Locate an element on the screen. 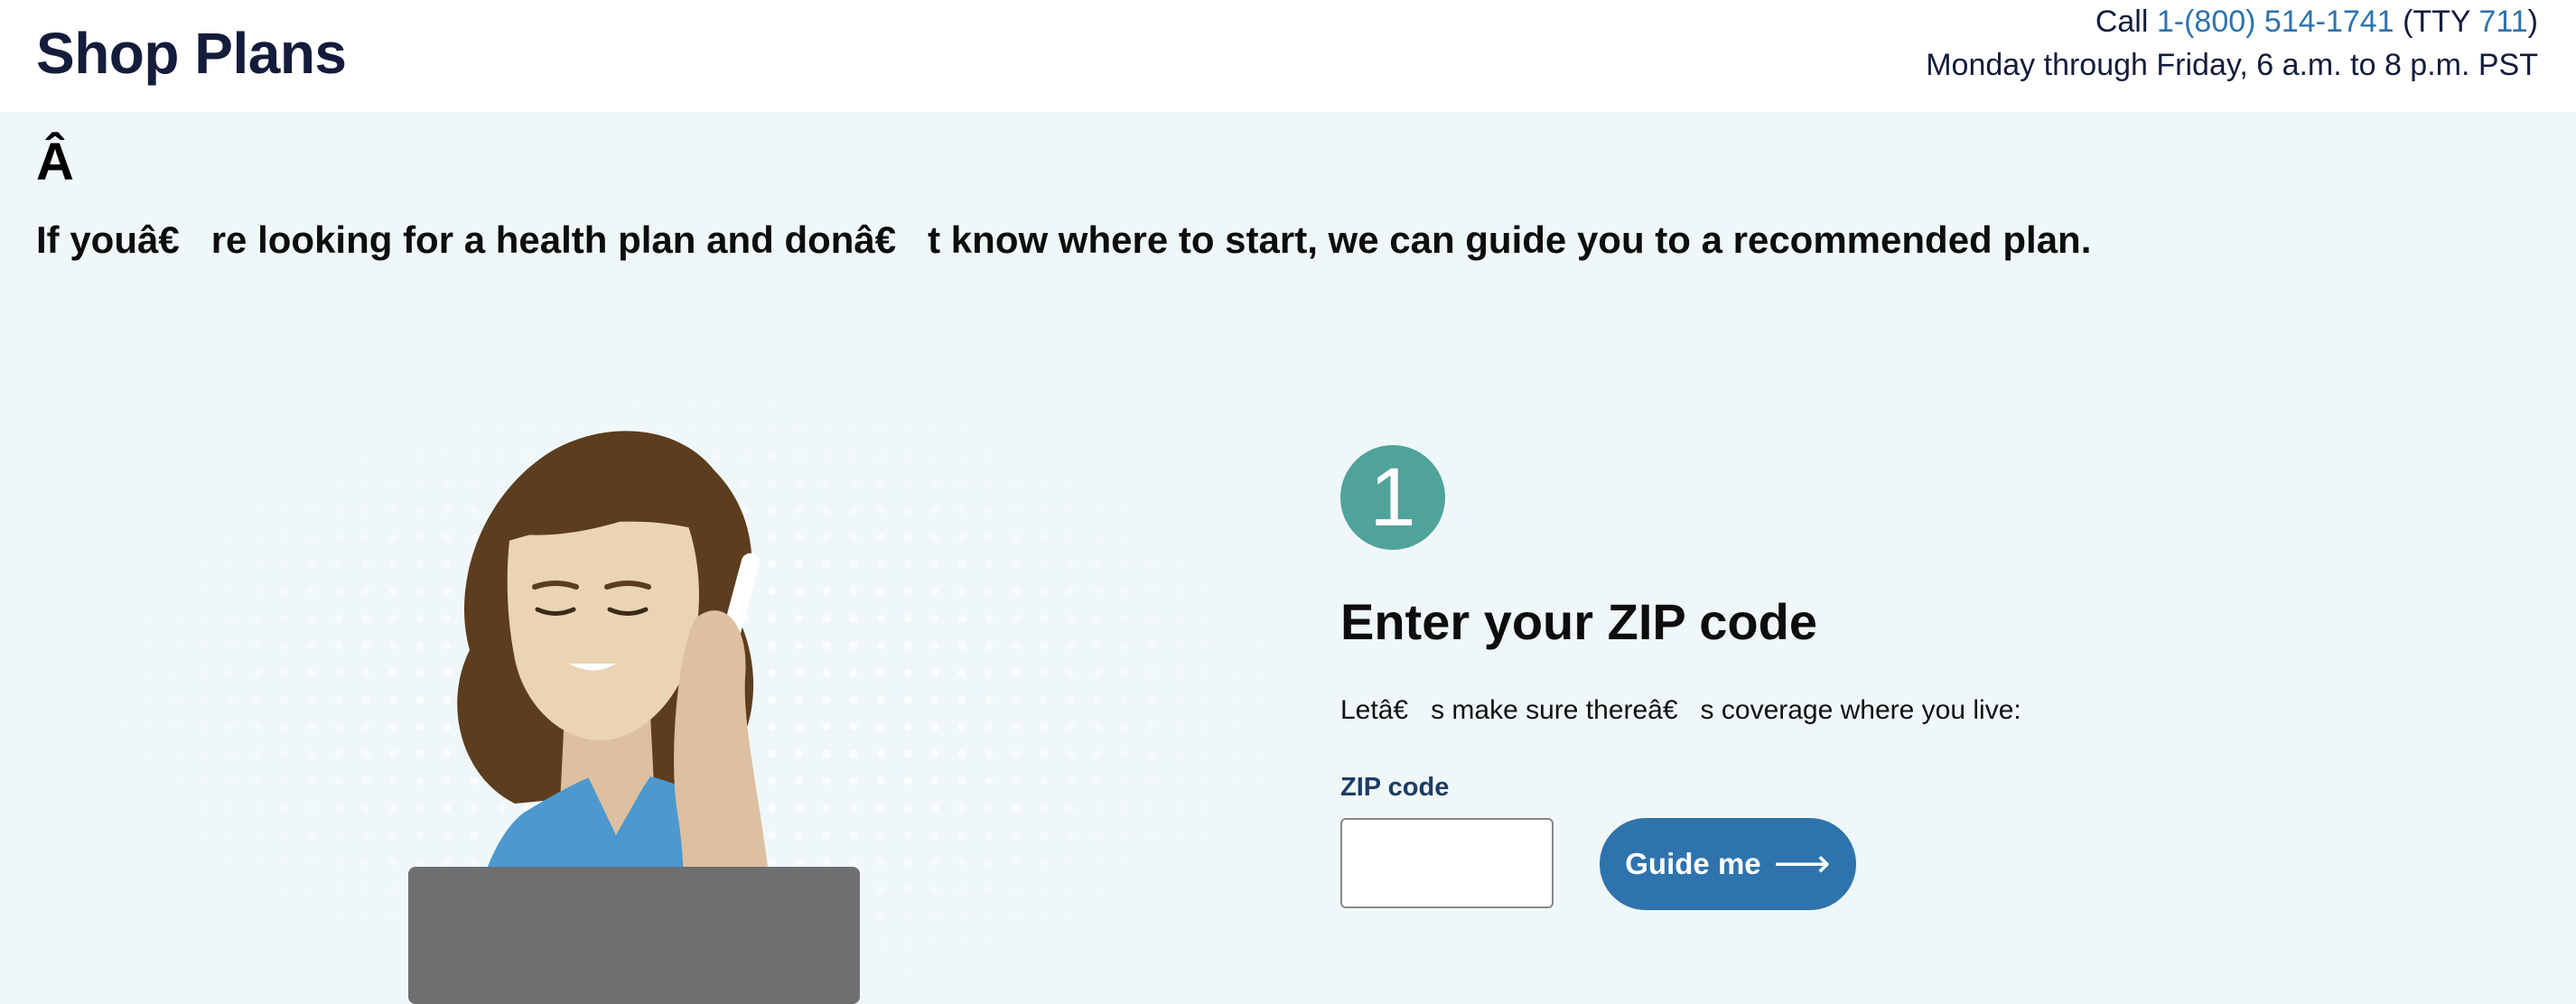  woman-on-phone-illustration is located at coordinates (634, 717).